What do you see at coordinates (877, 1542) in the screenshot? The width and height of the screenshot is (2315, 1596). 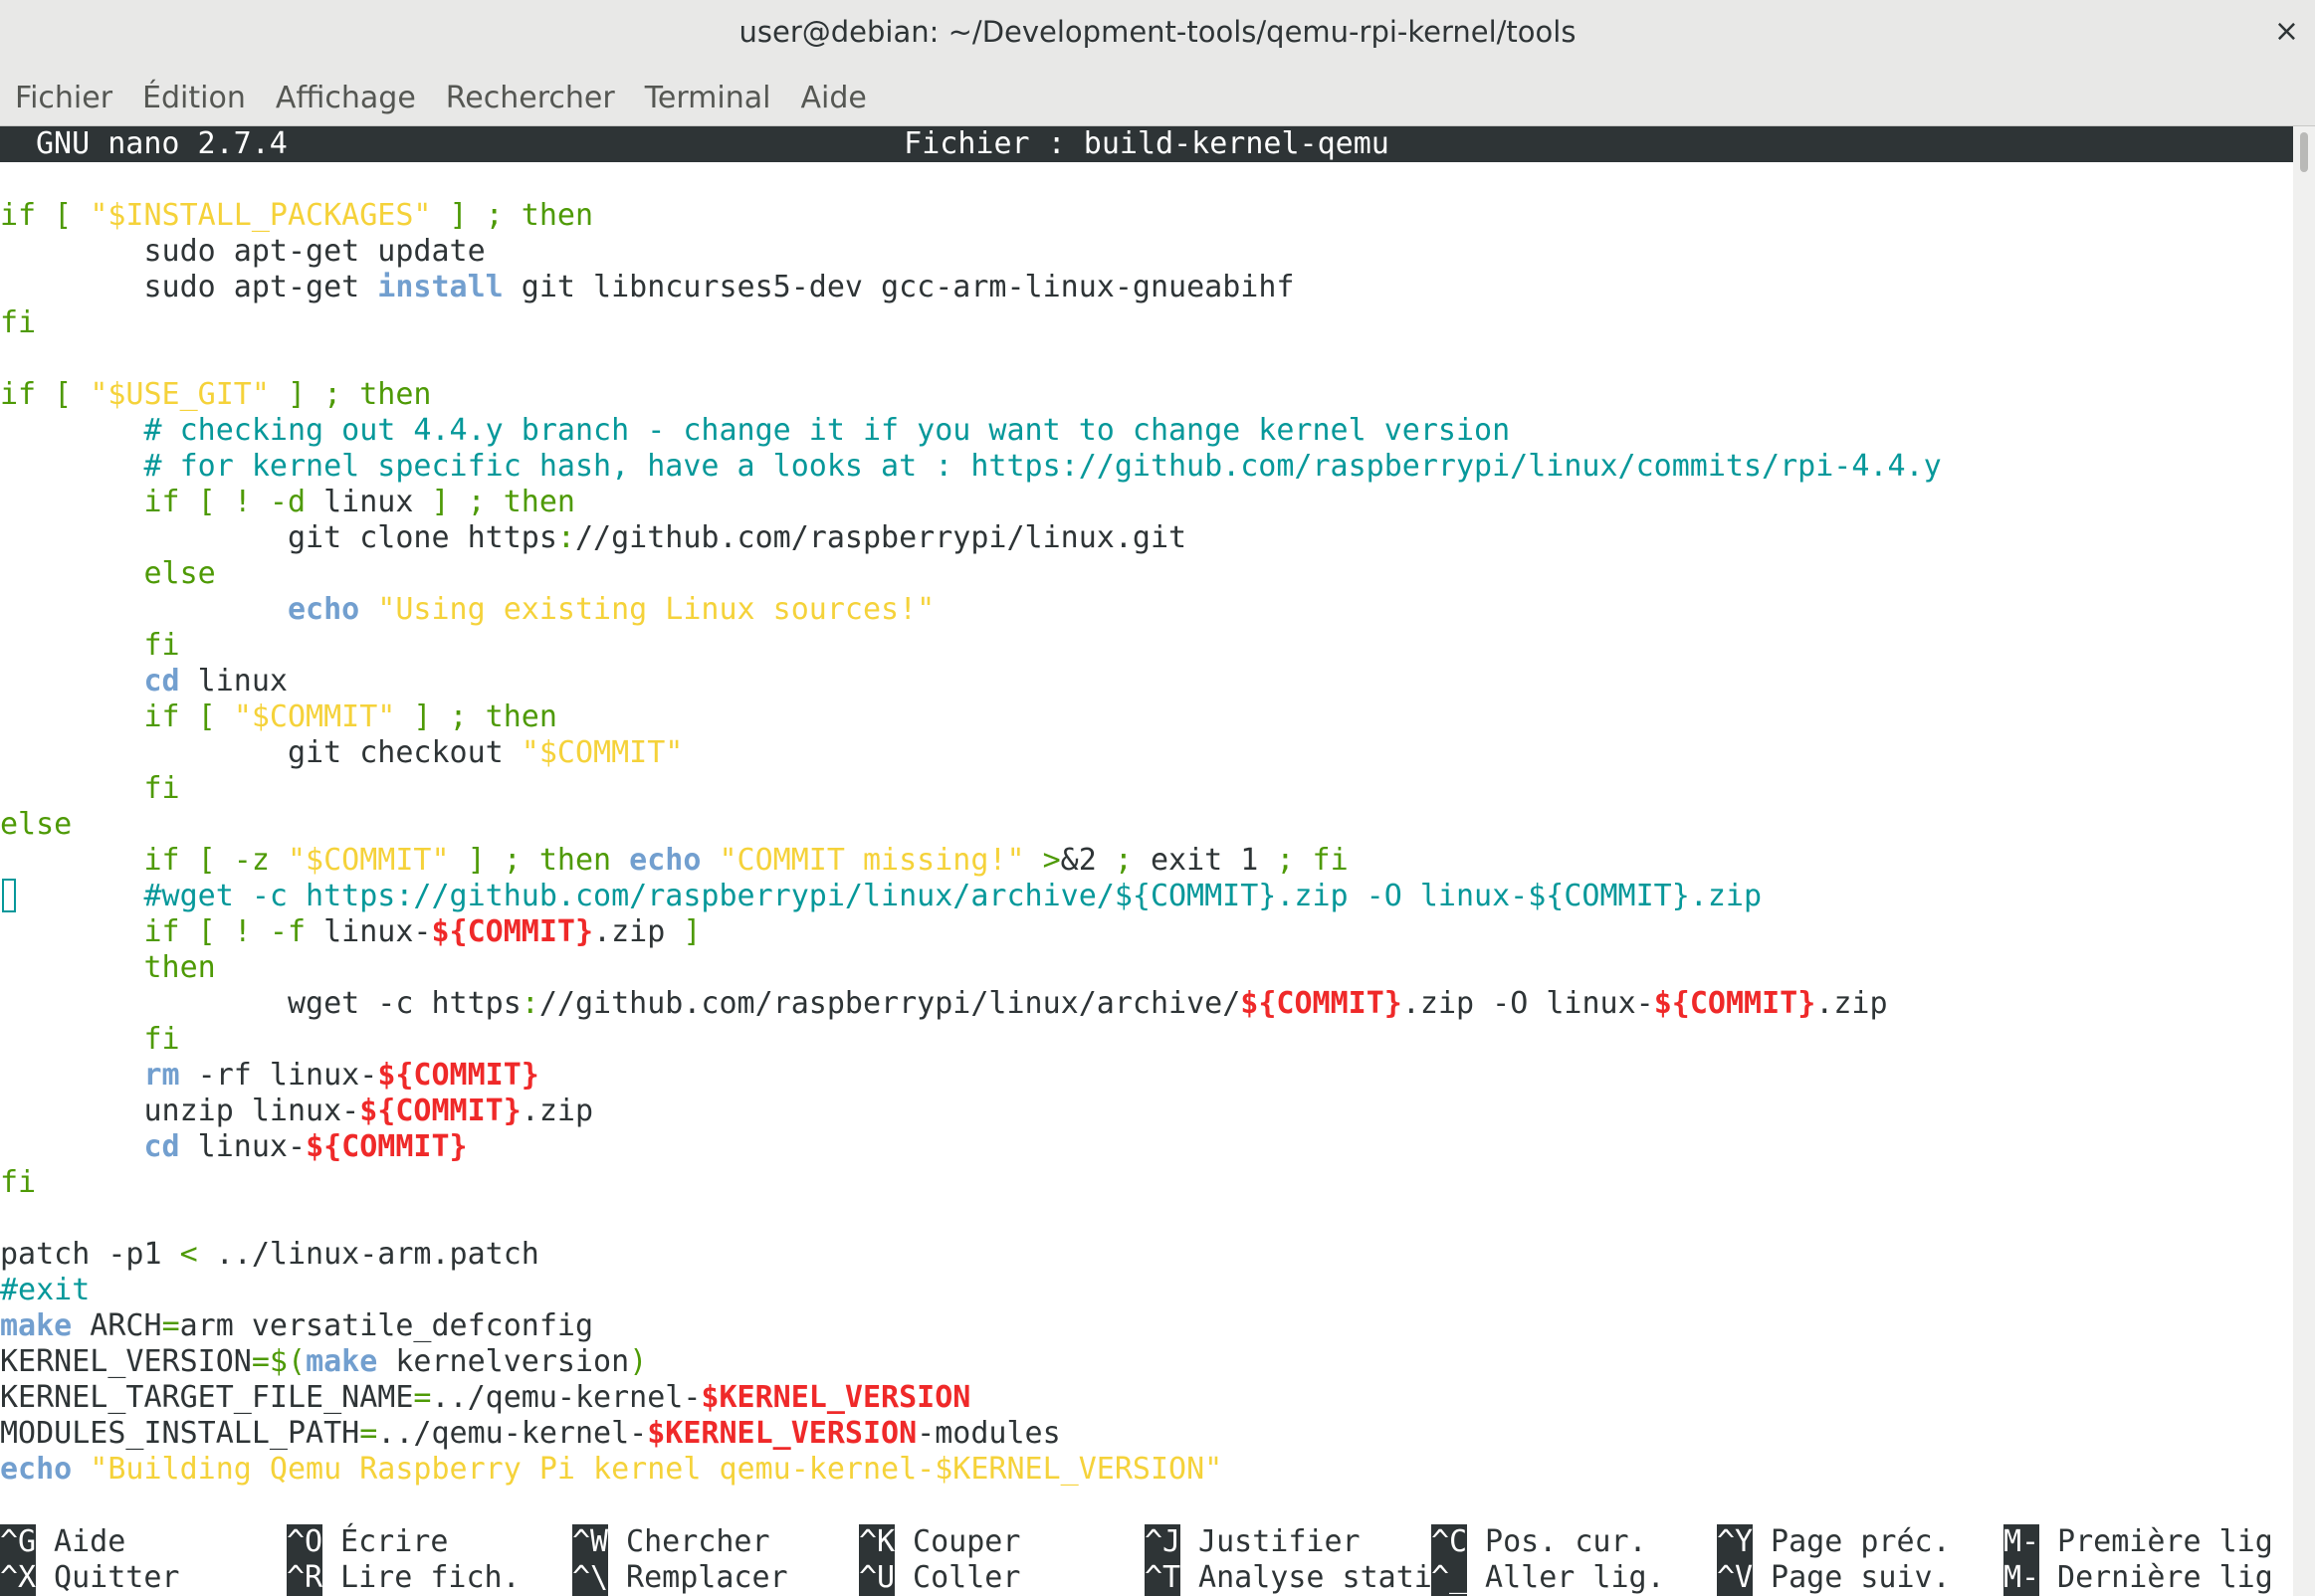 I see `shortcut-key: ^K` at bounding box center [877, 1542].